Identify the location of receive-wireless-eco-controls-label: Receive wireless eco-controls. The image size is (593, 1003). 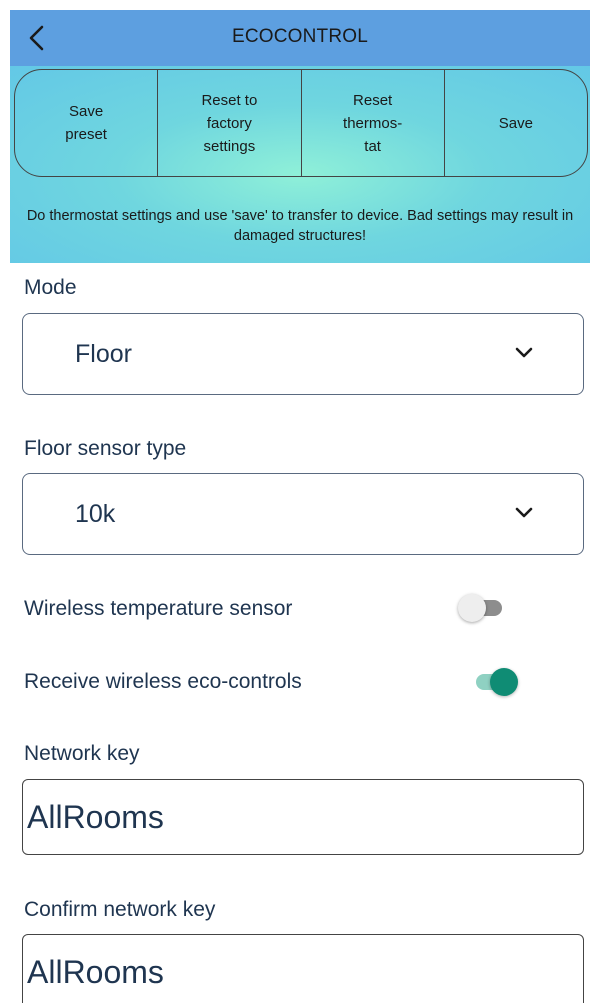
(163, 681).